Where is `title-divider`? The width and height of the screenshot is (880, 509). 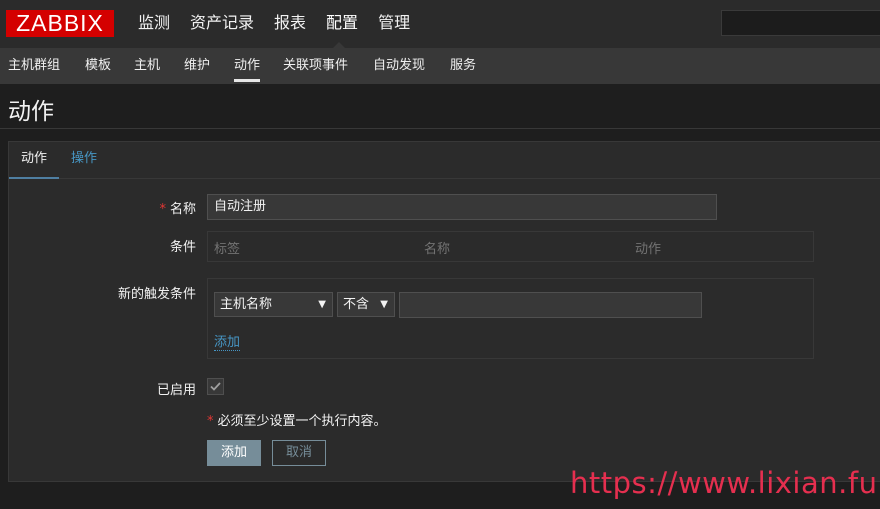 title-divider is located at coordinates (440, 128).